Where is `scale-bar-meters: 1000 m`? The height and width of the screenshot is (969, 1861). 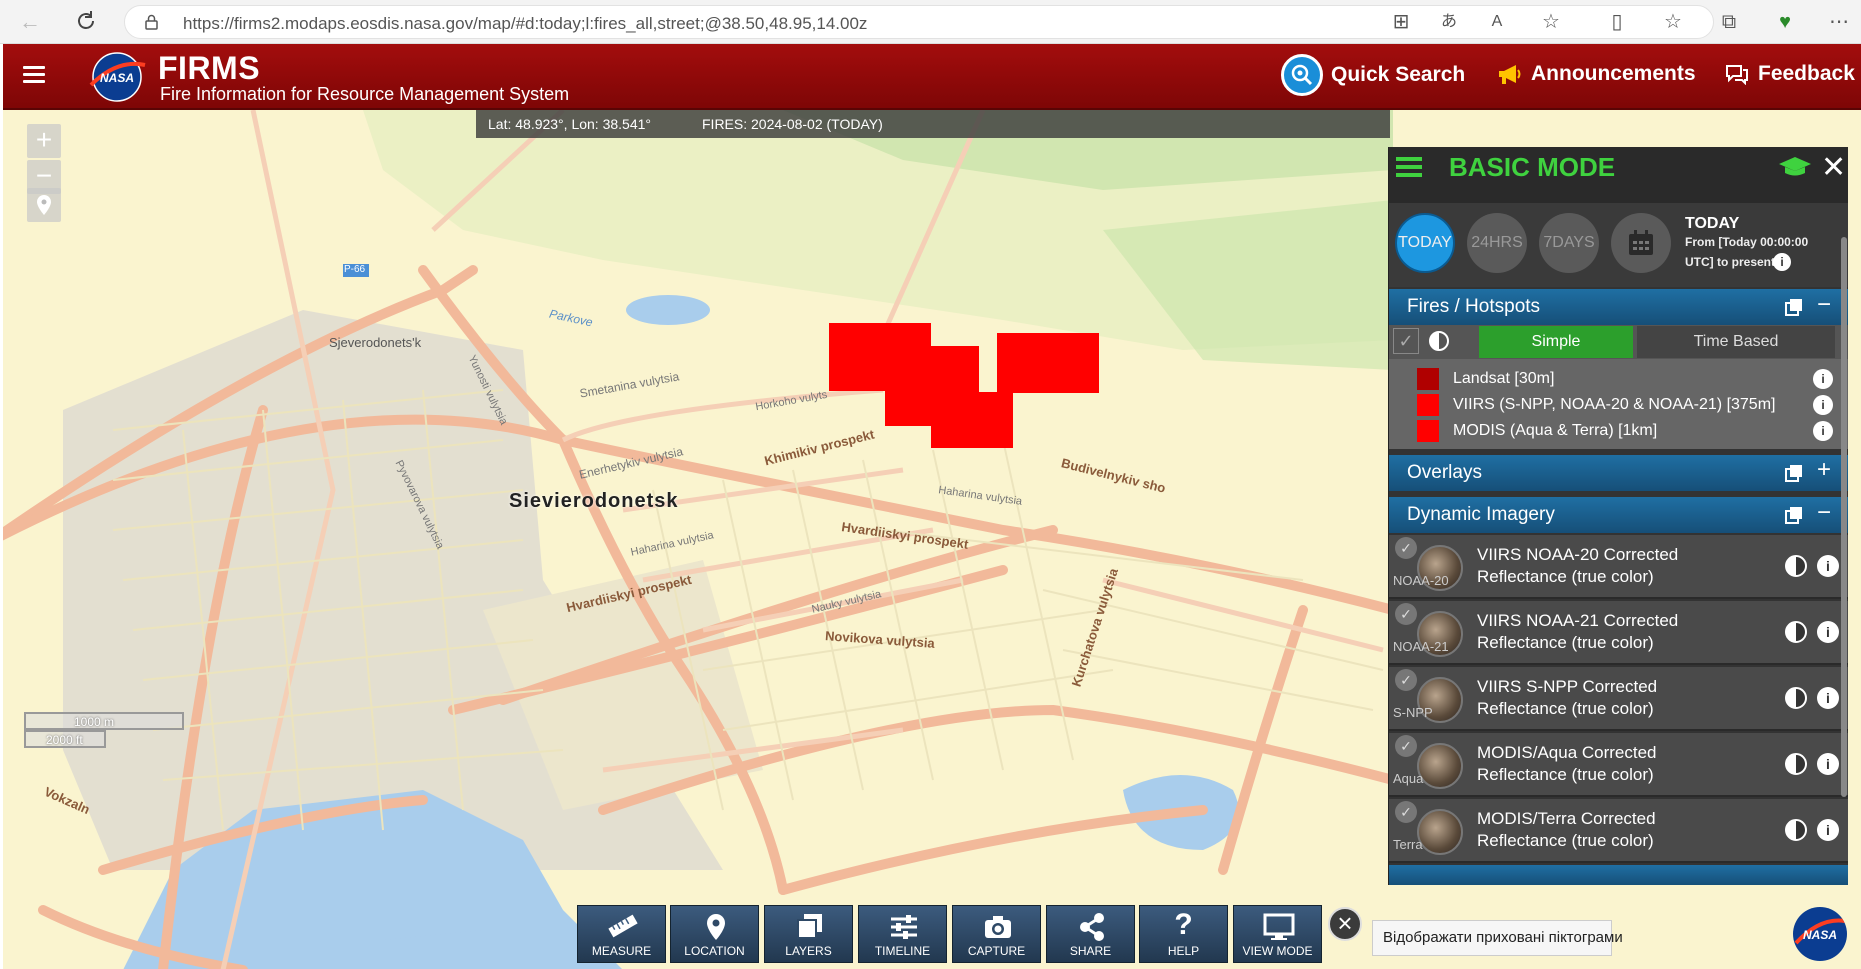
scale-bar-meters: 1000 m is located at coordinates (104, 721).